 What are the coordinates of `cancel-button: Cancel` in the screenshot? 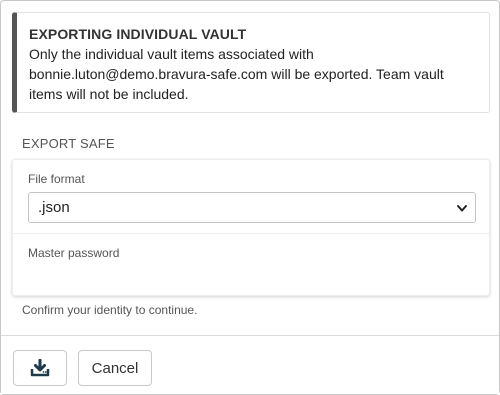 It's located at (115, 368).